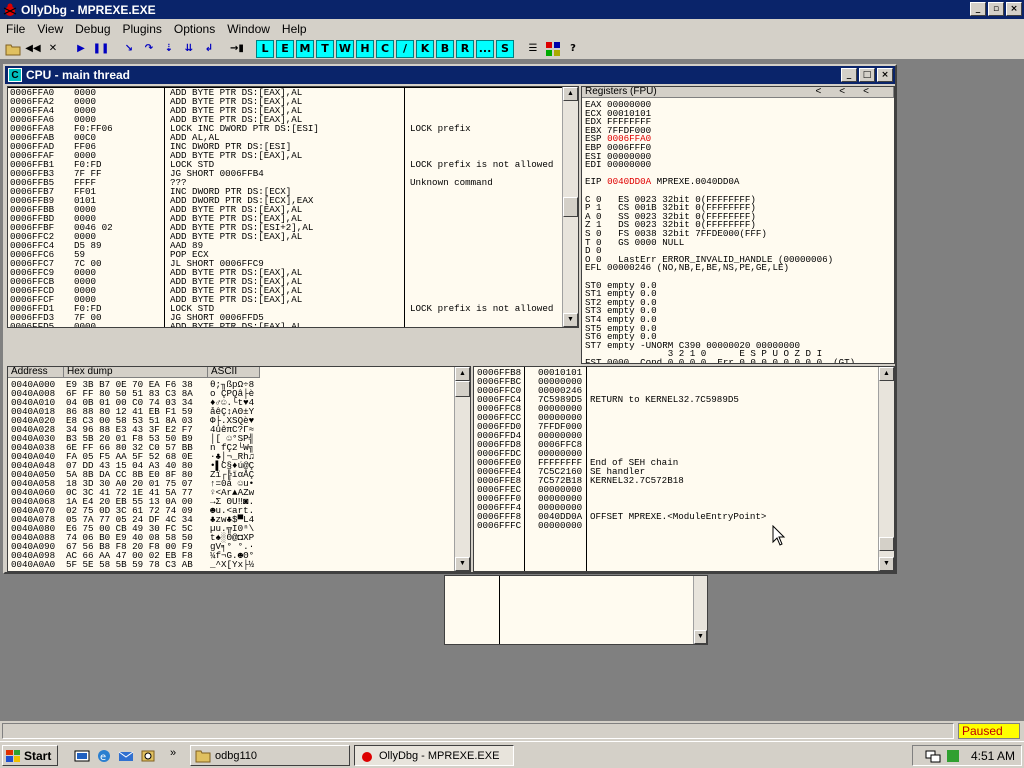 This screenshot has height=768, width=1024. Describe the element at coordinates (50, 29) in the screenshot. I see `menu-view: View` at that location.